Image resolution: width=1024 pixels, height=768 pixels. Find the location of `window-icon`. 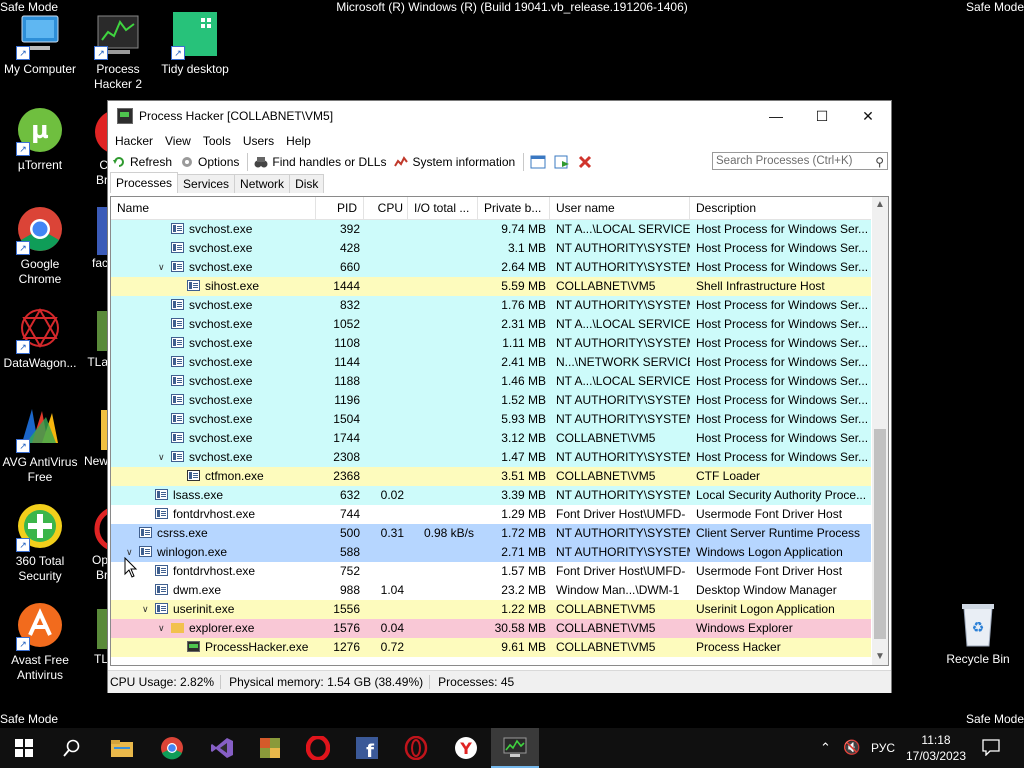

window-icon is located at coordinates (538, 162).